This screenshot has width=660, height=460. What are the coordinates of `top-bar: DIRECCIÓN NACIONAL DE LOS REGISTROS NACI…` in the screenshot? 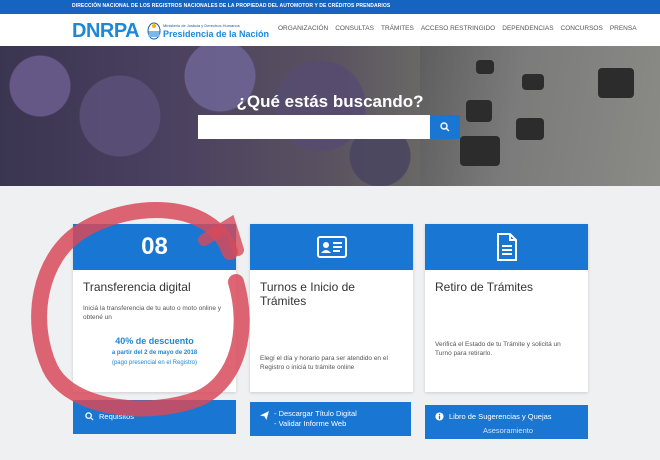 It's located at (330, 7).